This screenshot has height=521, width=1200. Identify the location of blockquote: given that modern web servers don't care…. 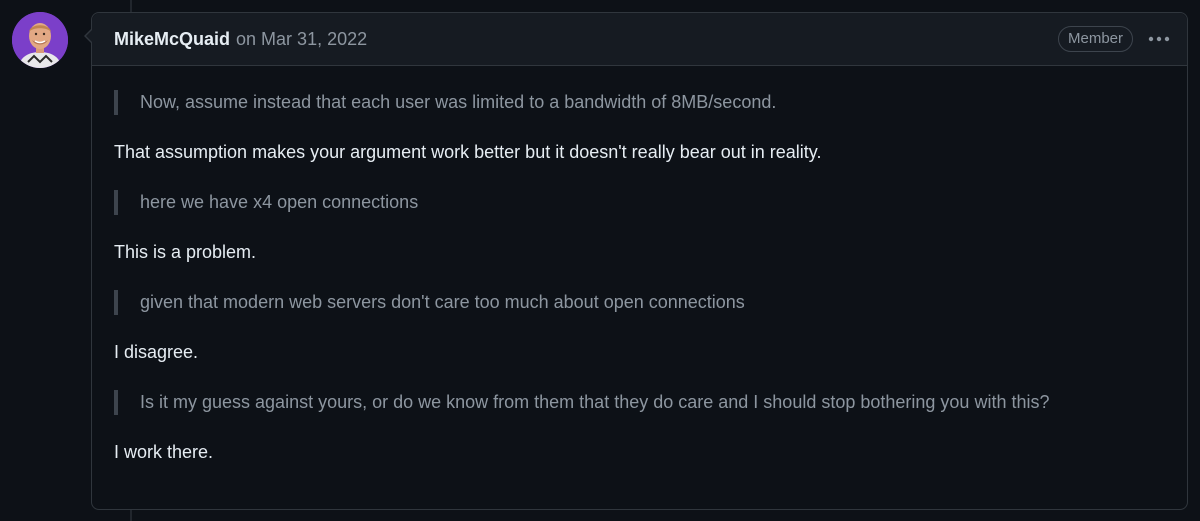
(639, 302).